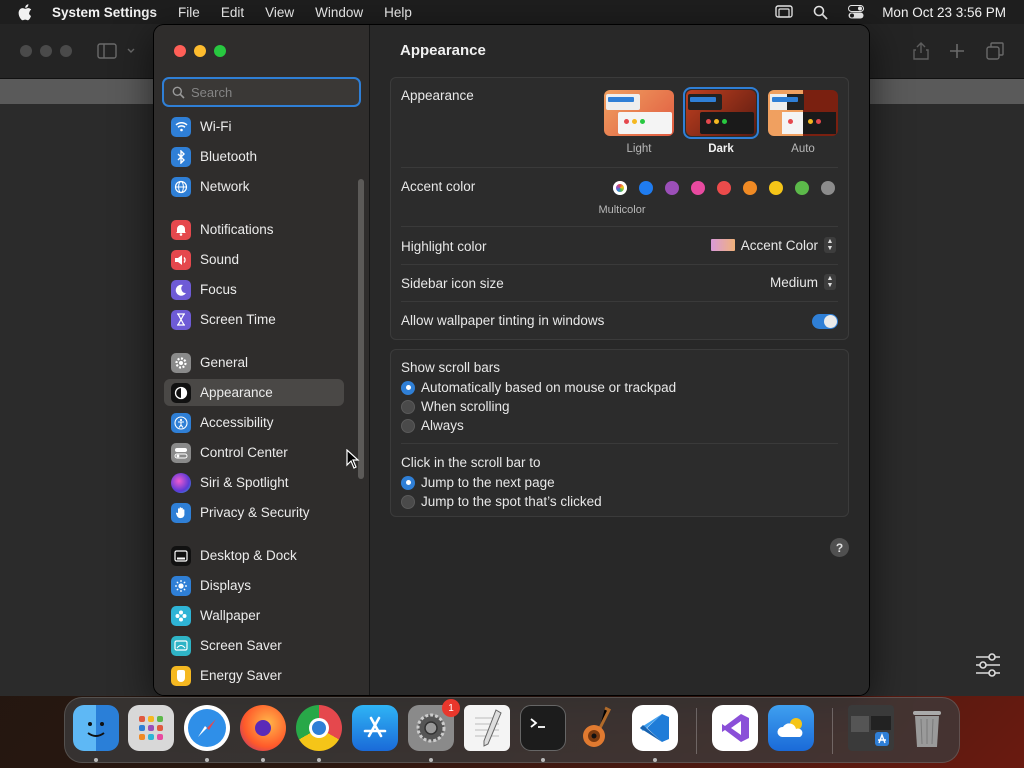 The height and width of the screenshot is (768, 1024). What do you see at coordinates (232, 12) in the screenshot?
I see `menu-edit: Edit` at bounding box center [232, 12].